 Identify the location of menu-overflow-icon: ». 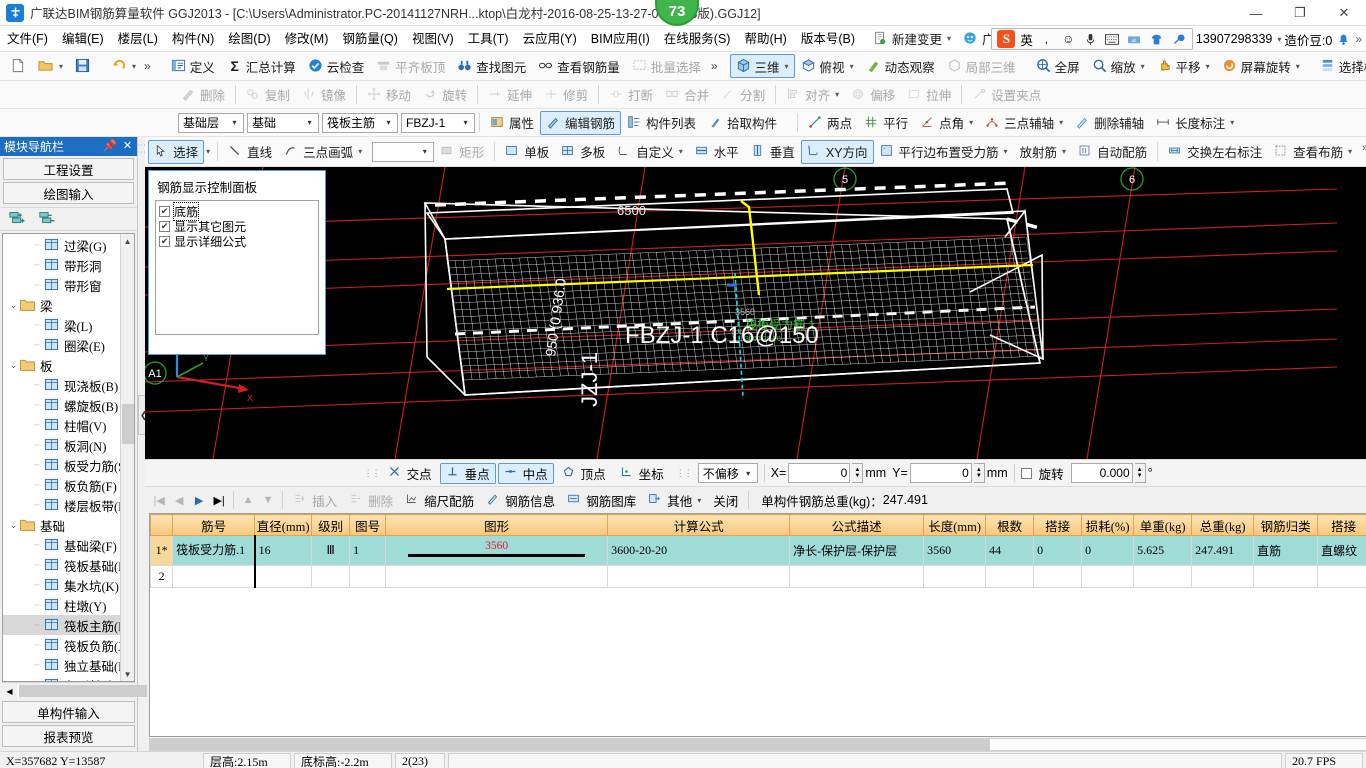
(1358, 39).